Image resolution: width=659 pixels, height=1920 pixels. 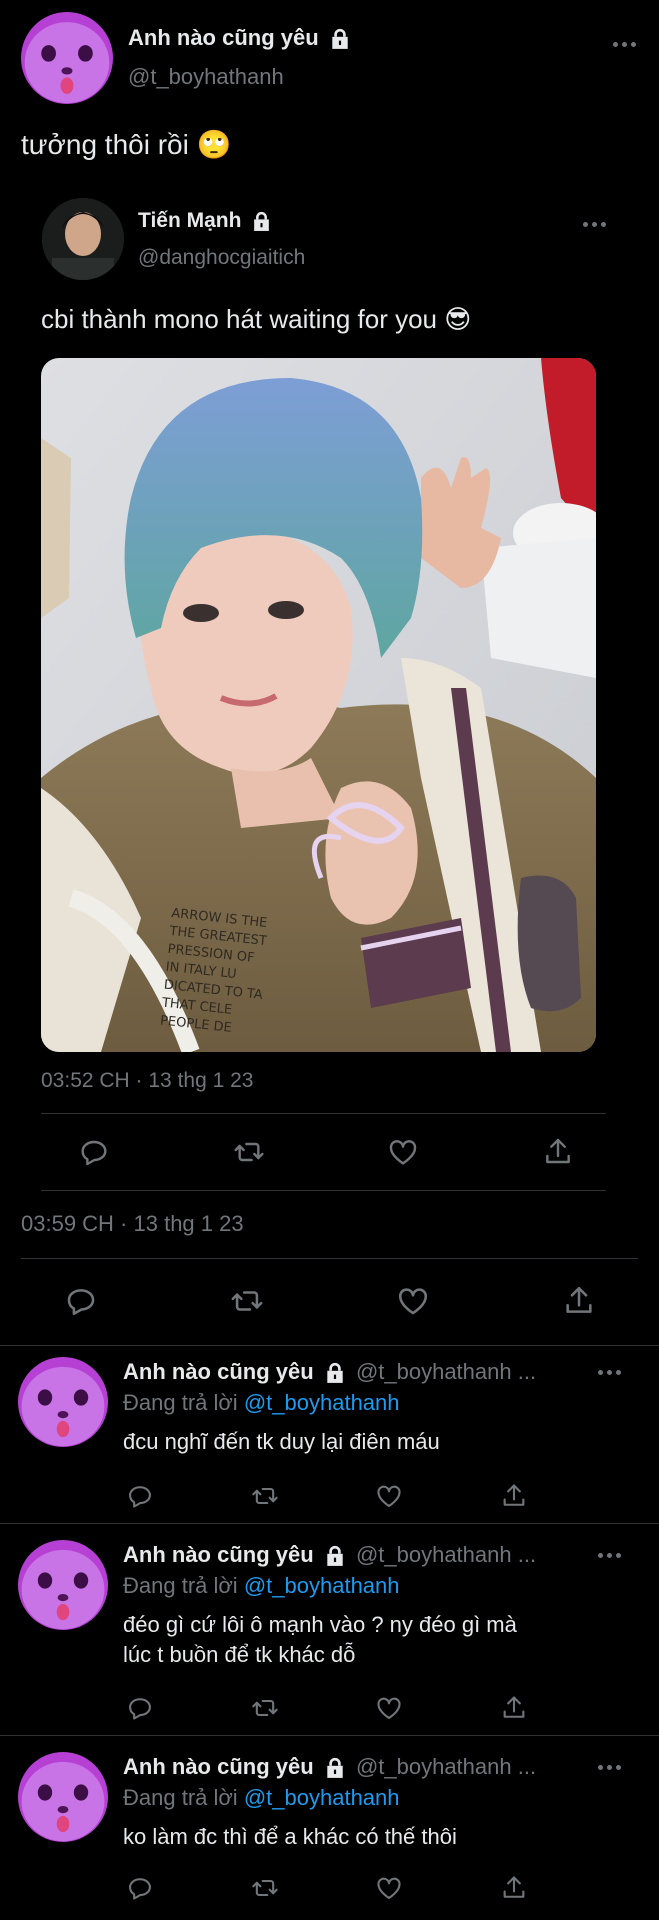 I want to click on reply-text-line: đcu nghĩ đến tk duy lại điên máu, so click(x=281, y=1441).